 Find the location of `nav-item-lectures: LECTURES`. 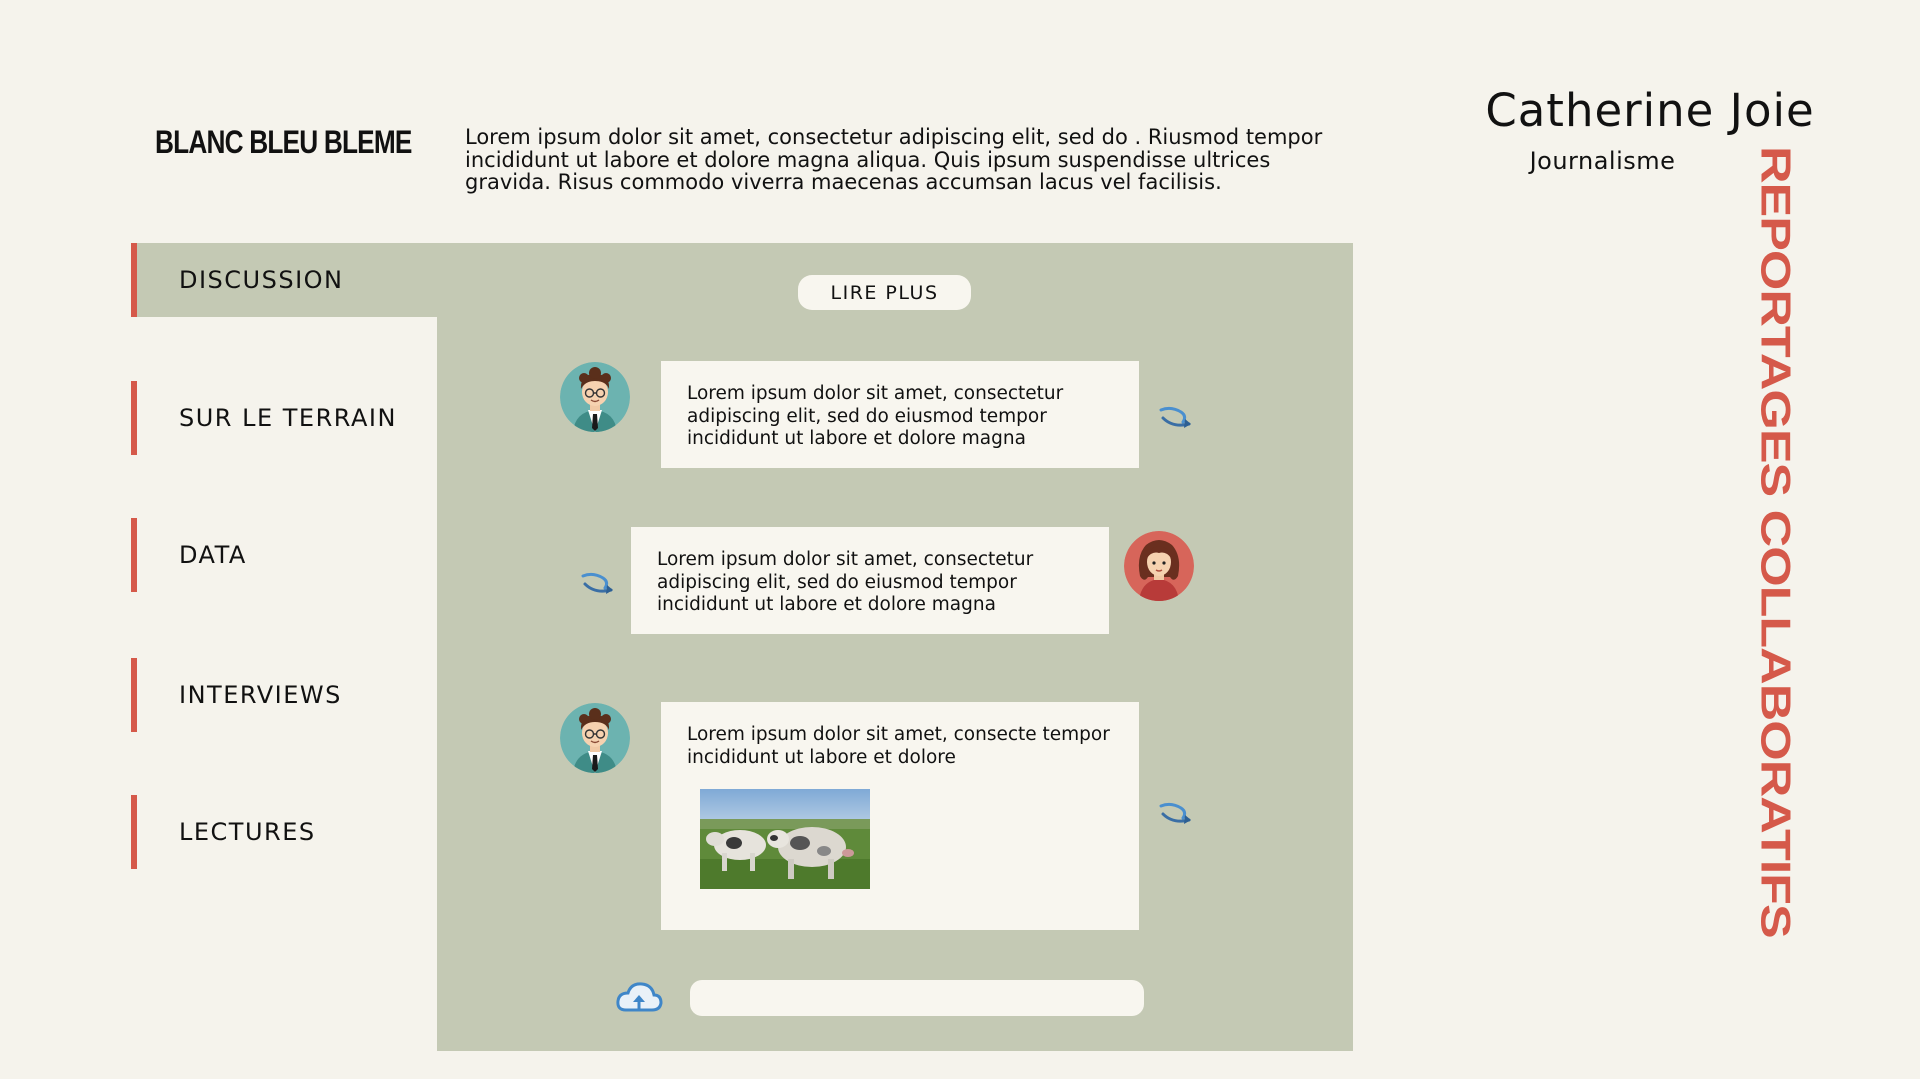

nav-item-lectures: LECTURES is located at coordinates (284, 832).